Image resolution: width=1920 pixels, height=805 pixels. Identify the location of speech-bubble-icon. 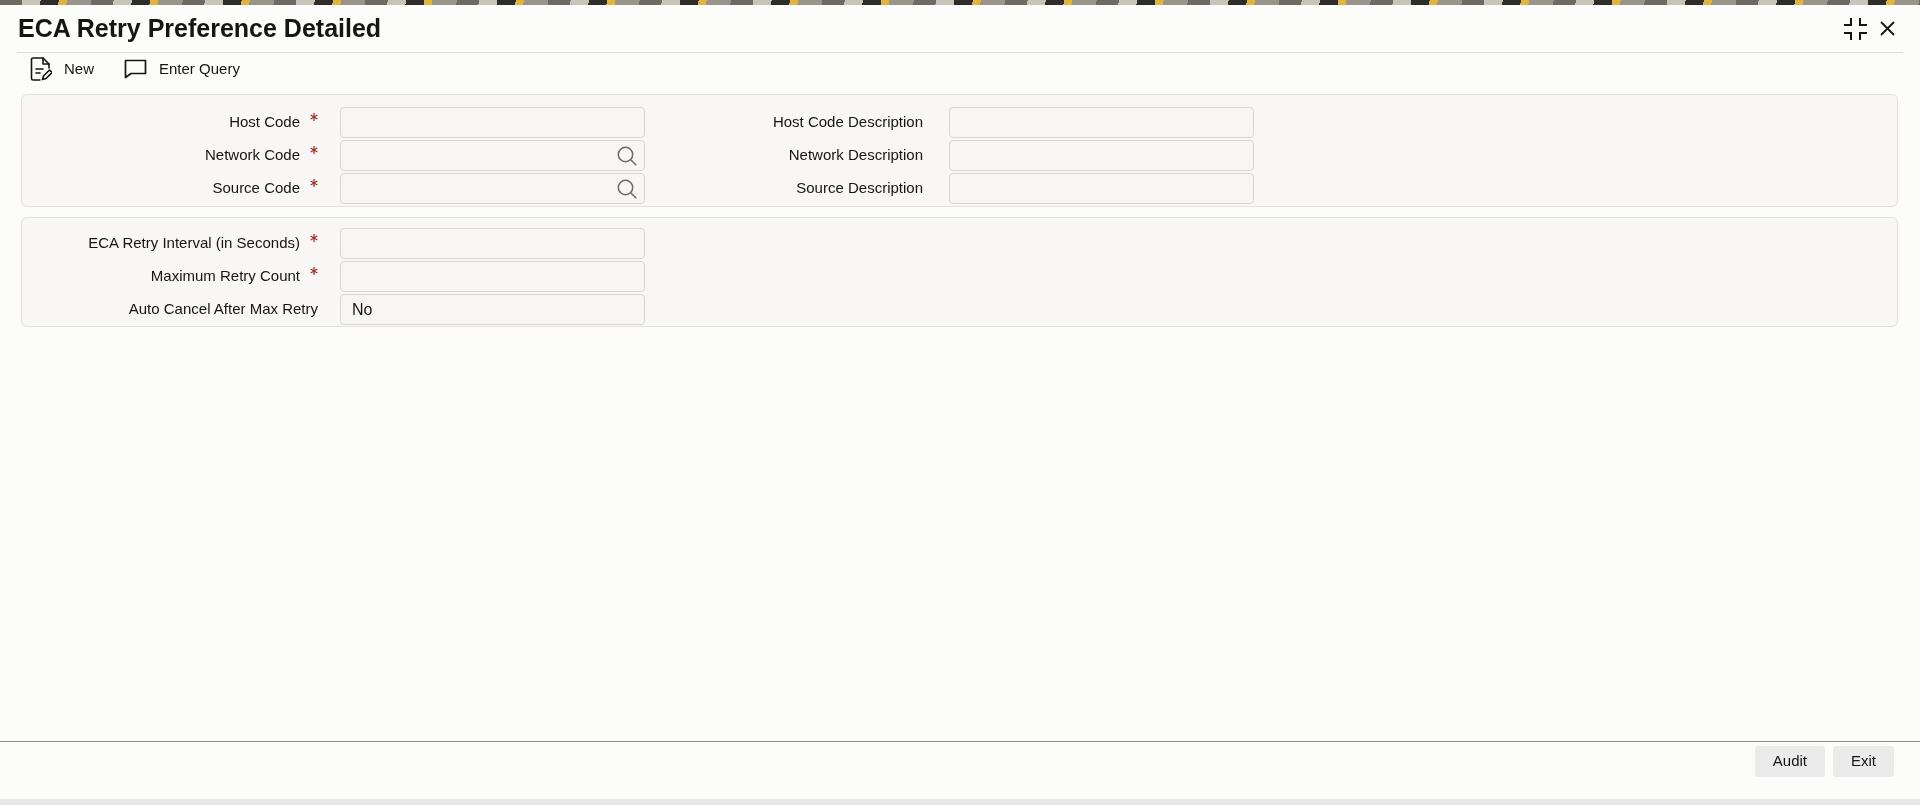
(135, 69).